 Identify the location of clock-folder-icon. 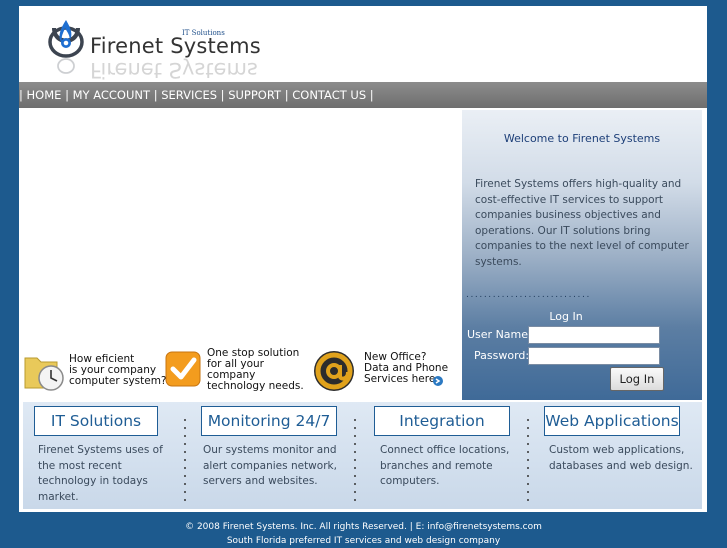
(44, 374).